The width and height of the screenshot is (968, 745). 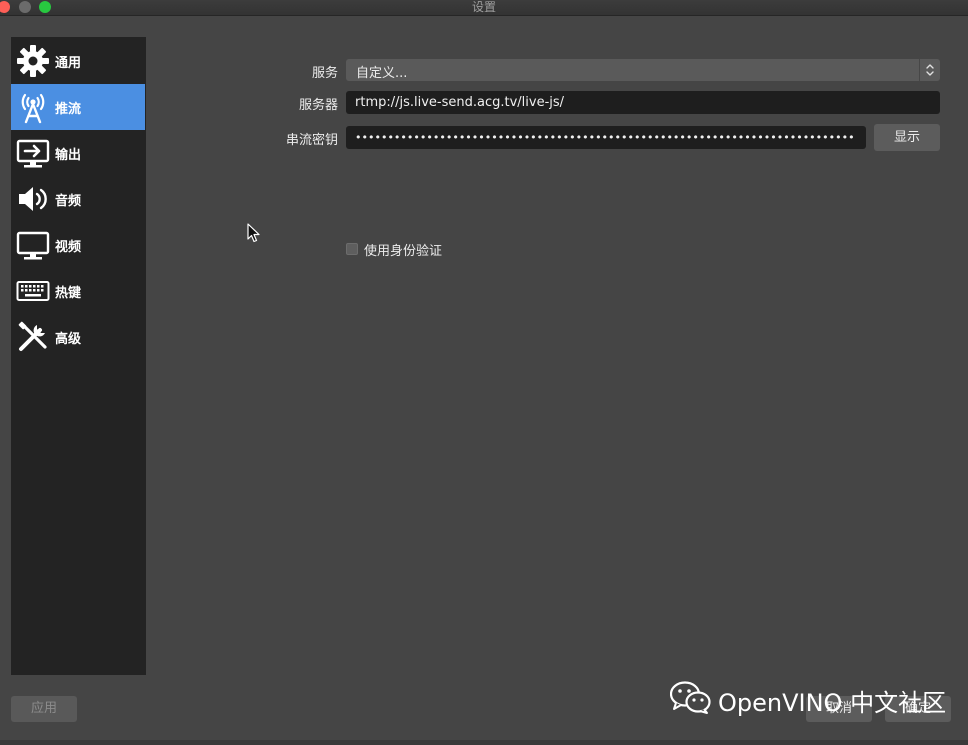 I want to click on sidebar-item-general: 通用, so click(x=78, y=61).